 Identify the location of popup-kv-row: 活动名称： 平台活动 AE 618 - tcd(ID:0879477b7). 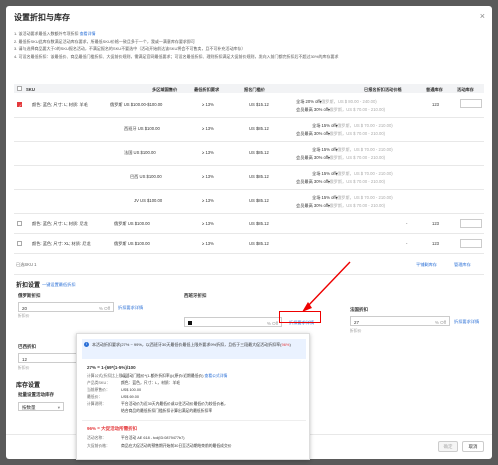
(136, 438).